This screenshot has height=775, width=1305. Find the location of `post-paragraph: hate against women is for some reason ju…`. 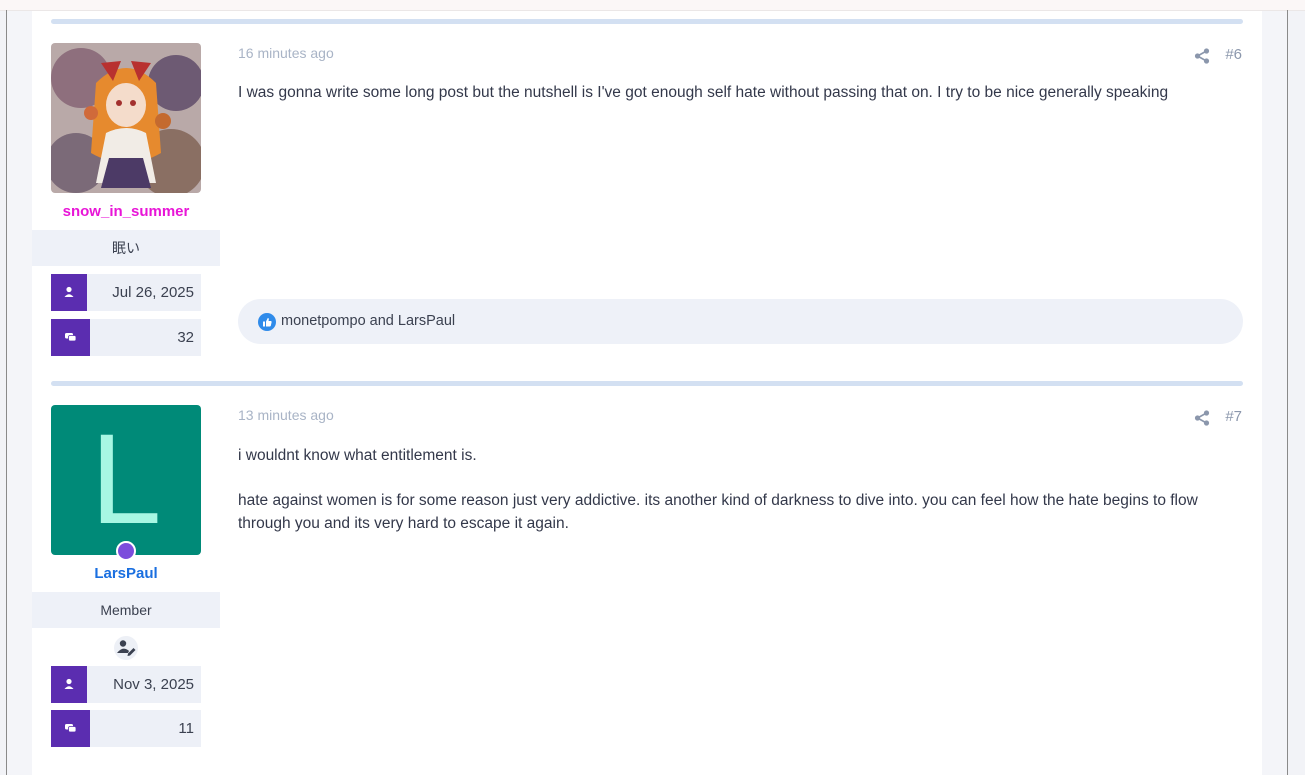

post-paragraph: hate against women is for some reason ju… is located at coordinates (718, 512).